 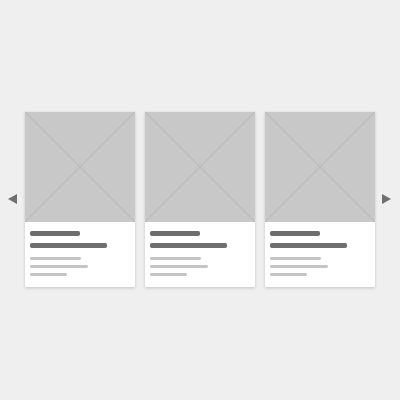 I want to click on next-button, so click(x=386, y=199).